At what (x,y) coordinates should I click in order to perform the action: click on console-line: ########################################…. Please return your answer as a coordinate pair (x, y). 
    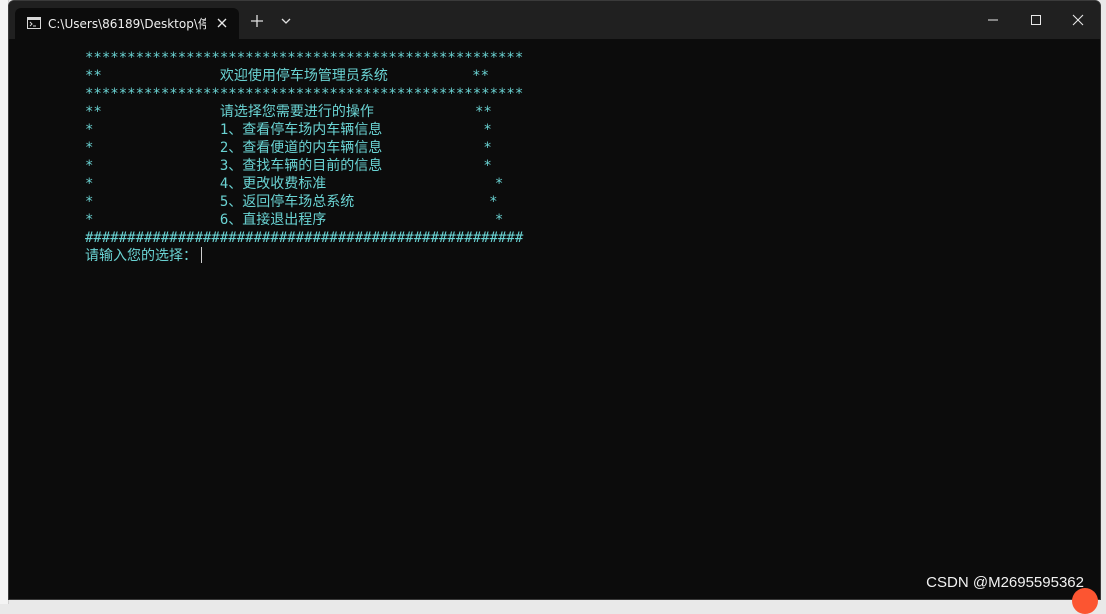
    Looking at the image, I should click on (304, 238).